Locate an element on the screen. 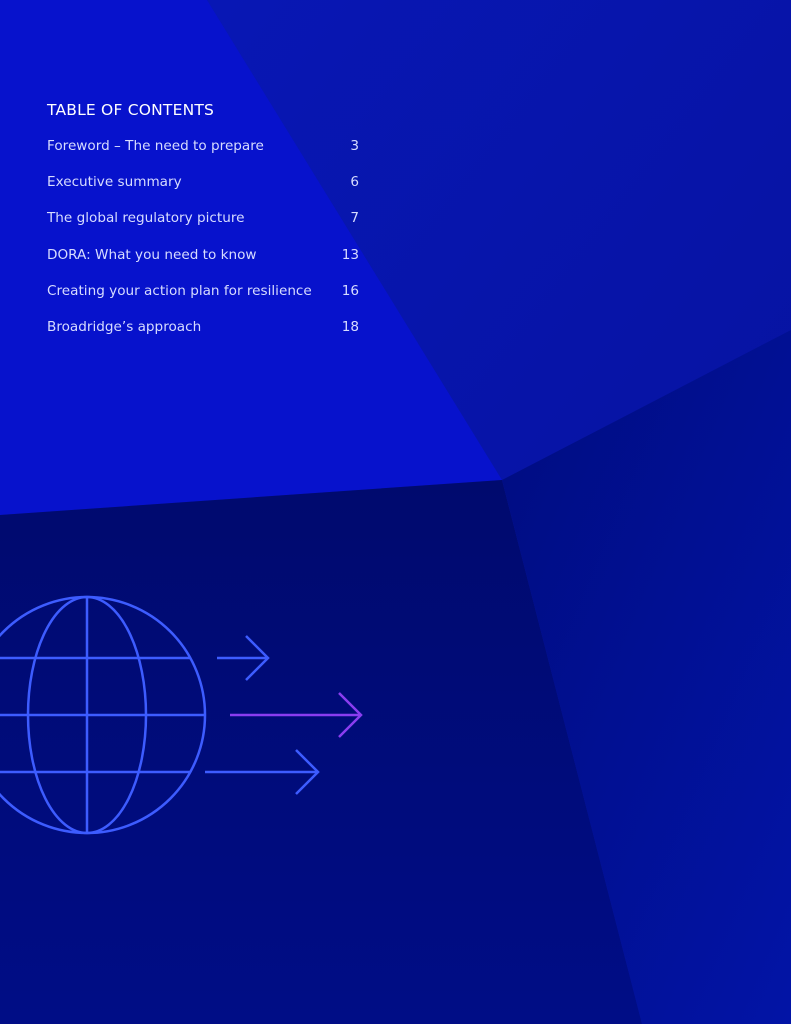 This screenshot has width=791, height=1024. toc-item-global-regulatory-picture: The global regulatory picture 7 is located at coordinates (203, 226).